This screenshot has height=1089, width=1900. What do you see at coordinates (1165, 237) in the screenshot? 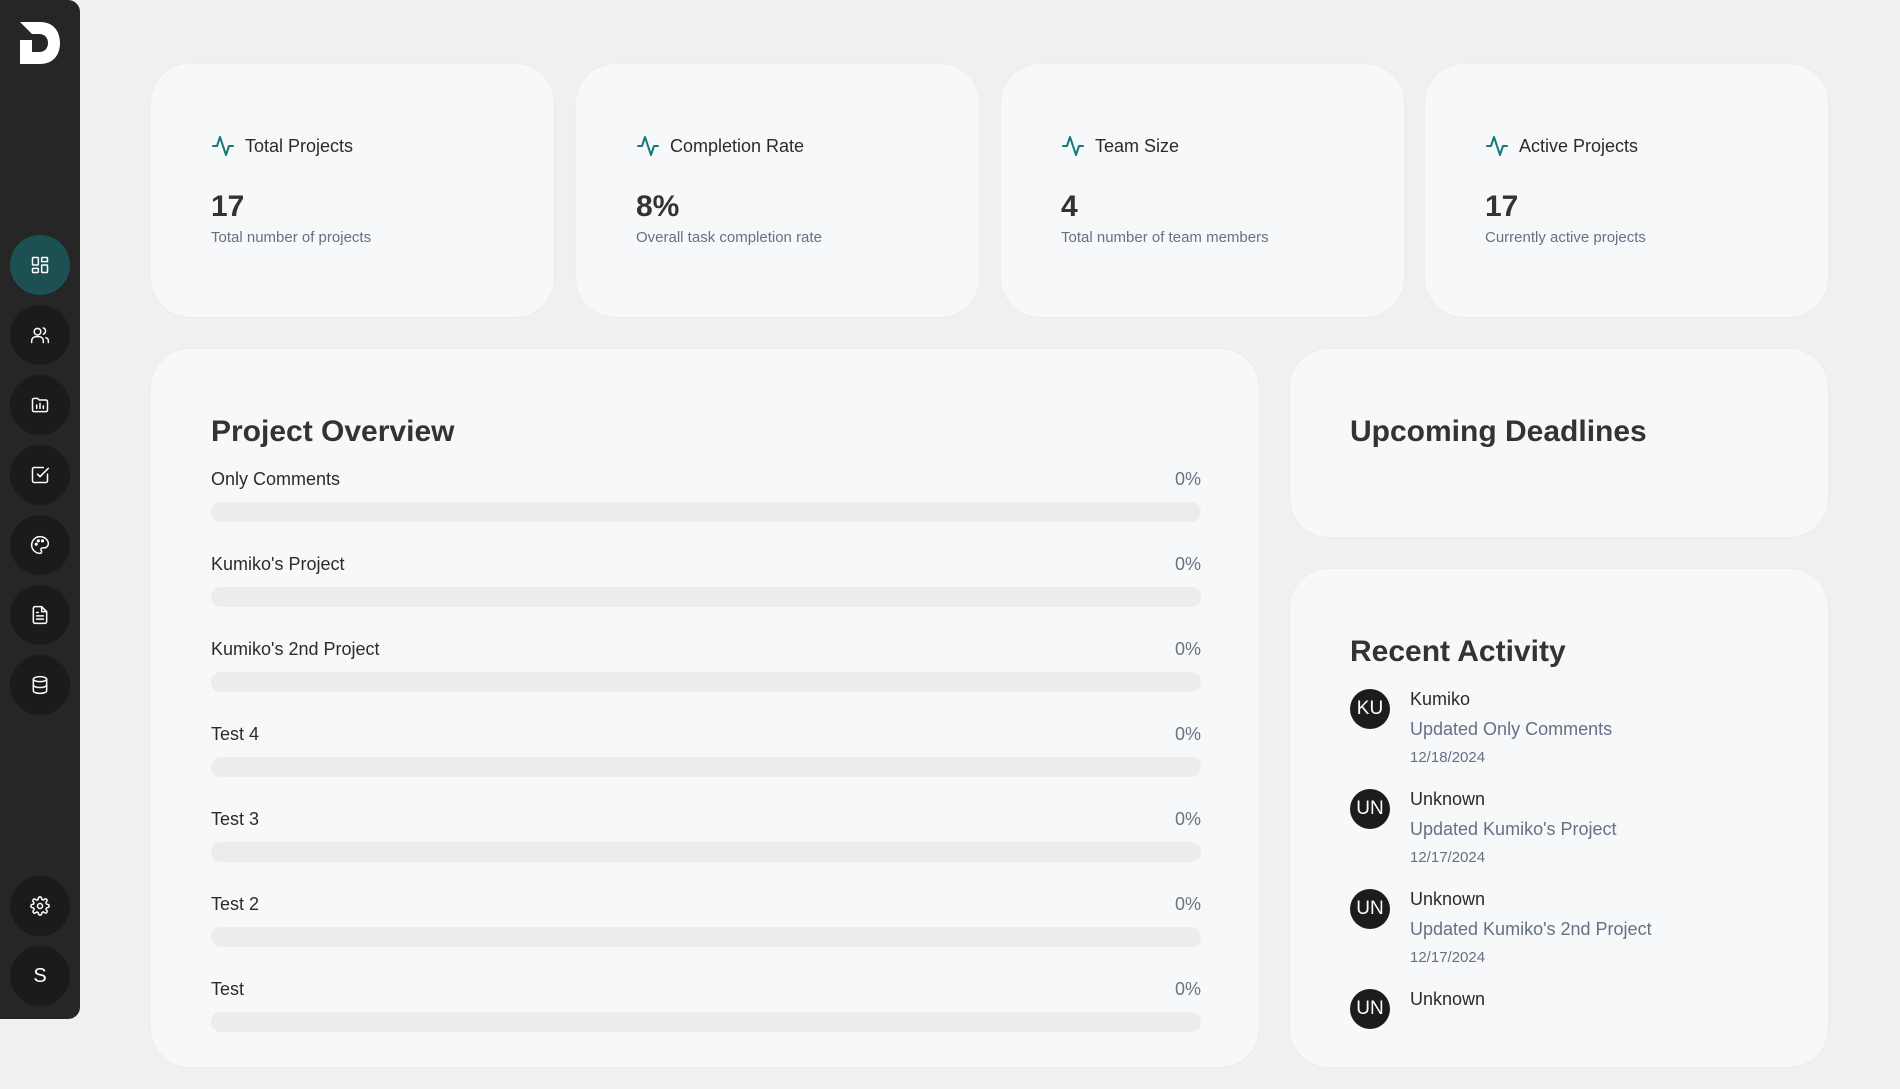
I see `stat-description: Total number of team members` at bounding box center [1165, 237].